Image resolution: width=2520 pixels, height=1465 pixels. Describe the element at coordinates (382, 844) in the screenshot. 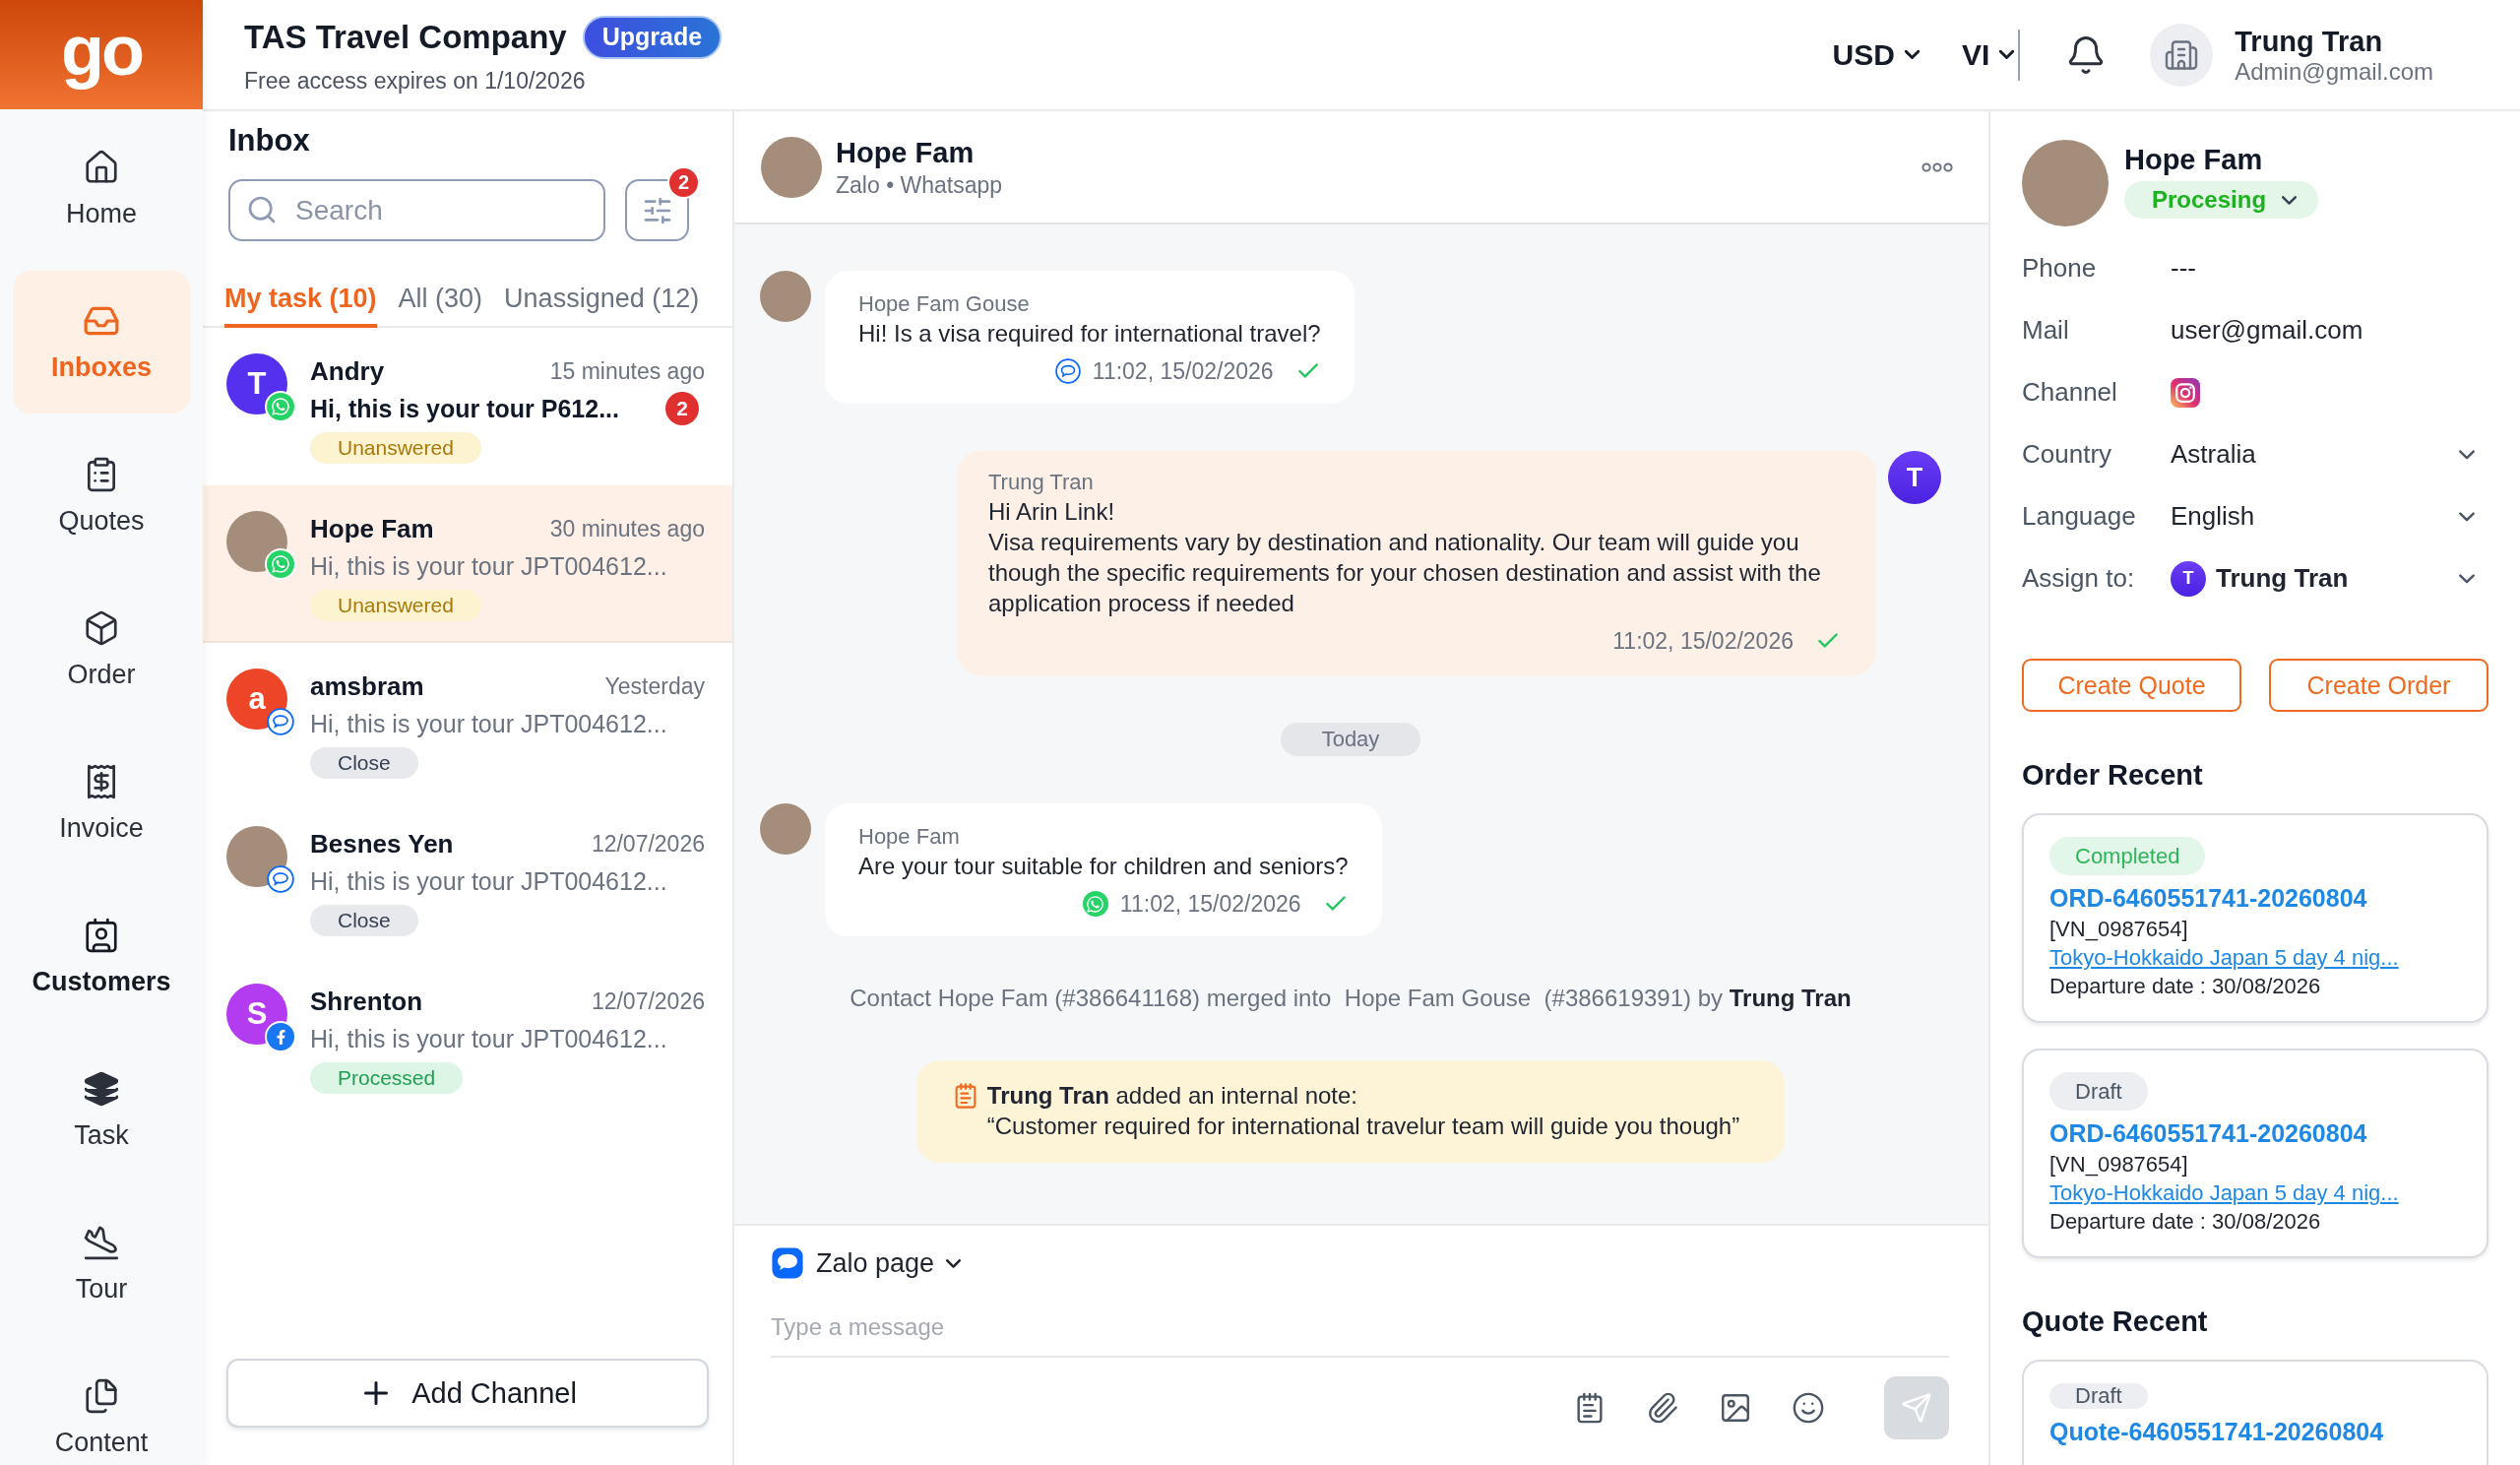

I see `contact-name: Besnes Yen` at that location.